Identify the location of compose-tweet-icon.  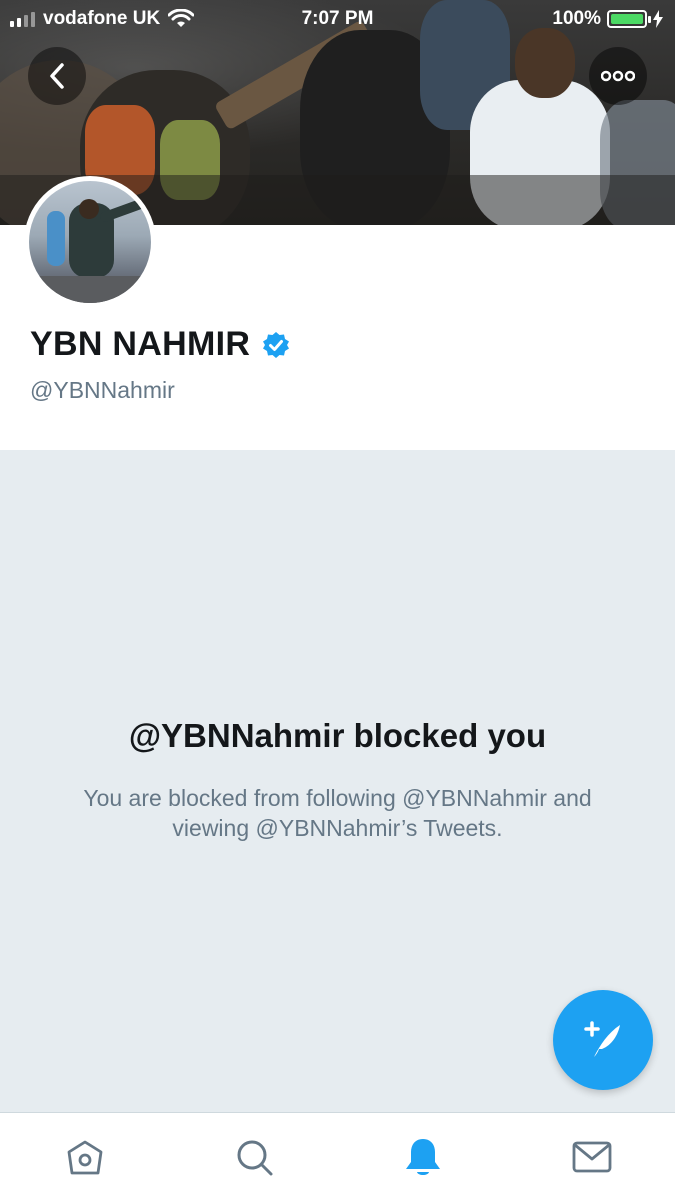
(602, 1039).